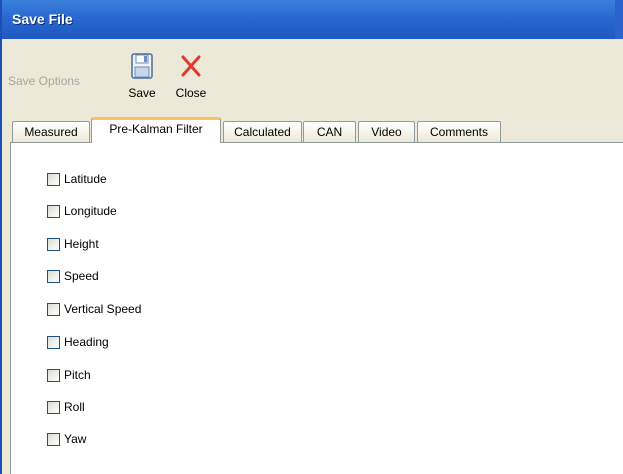 The width and height of the screenshot is (623, 474). Describe the element at coordinates (191, 69) in the screenshot. I see `close-icon` at that location.